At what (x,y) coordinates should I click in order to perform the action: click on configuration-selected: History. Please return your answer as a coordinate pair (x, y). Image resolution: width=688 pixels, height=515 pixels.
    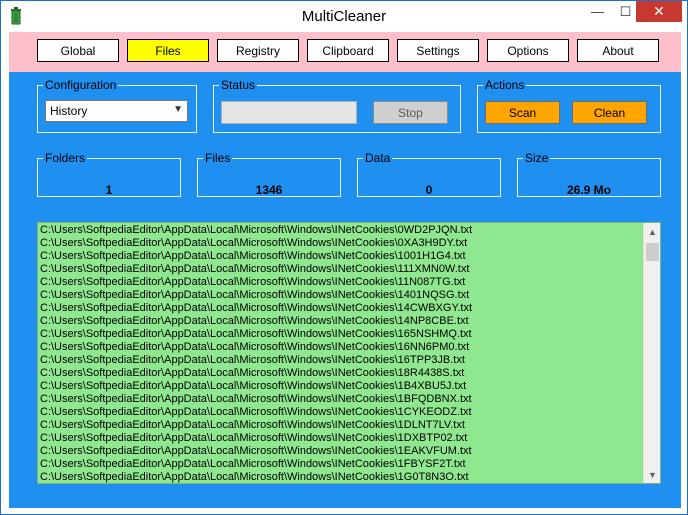
    Looking at the image, I should click on (69, 111).